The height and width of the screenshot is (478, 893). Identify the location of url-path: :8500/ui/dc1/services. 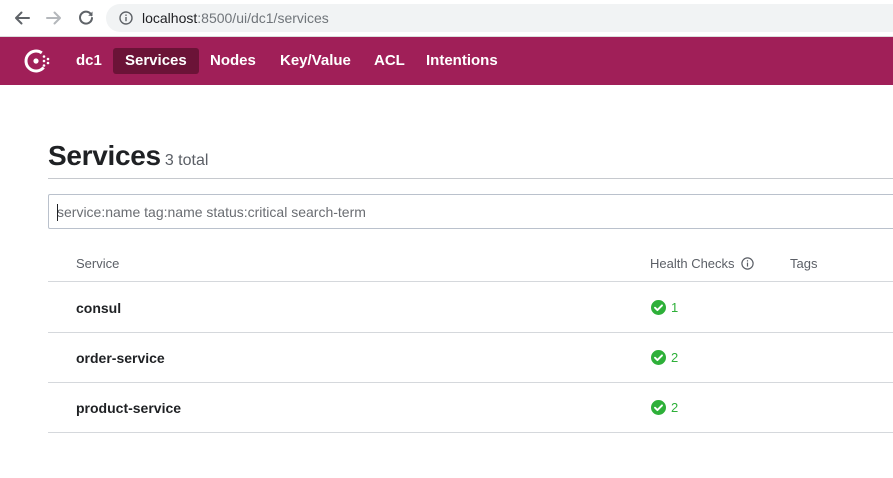
(263, 18).